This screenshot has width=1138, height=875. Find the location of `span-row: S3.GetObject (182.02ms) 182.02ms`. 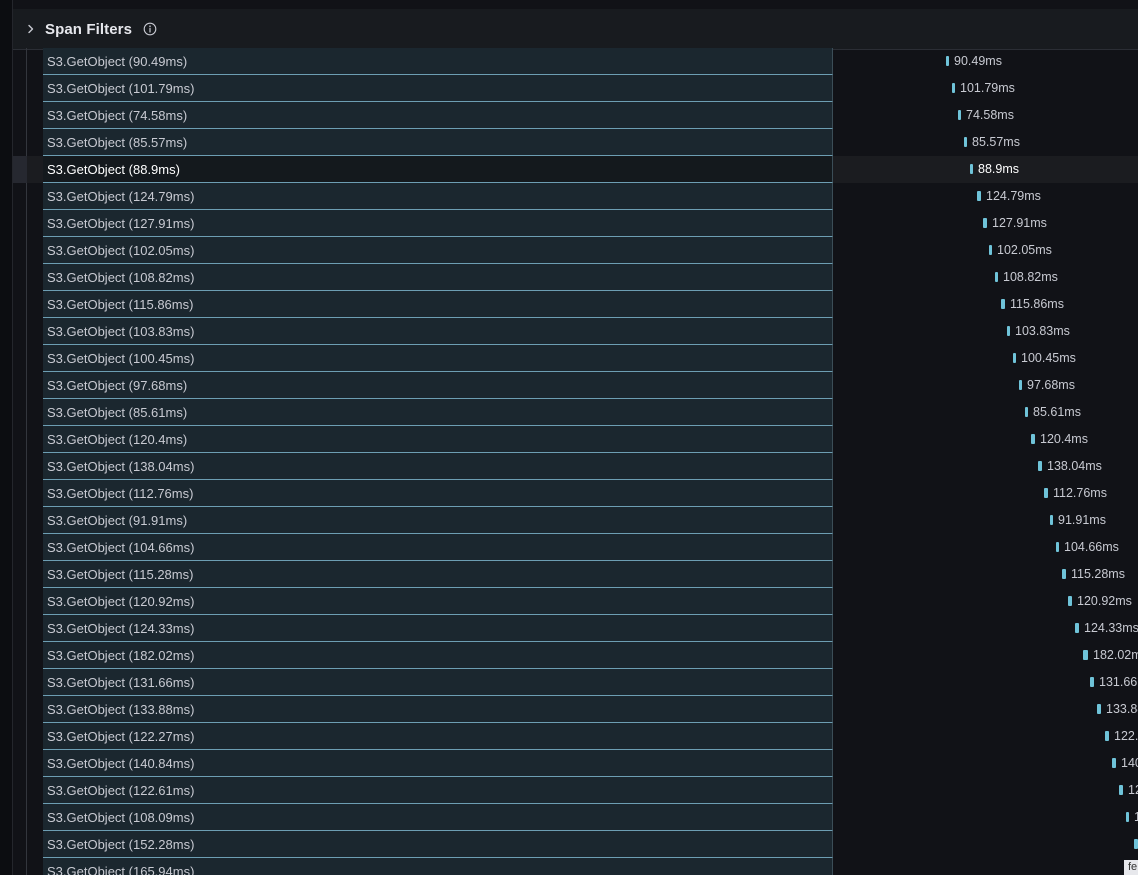

span-row: S3.GetObject (182.02ms) 182.02ms is located at coordinates (575, 655).